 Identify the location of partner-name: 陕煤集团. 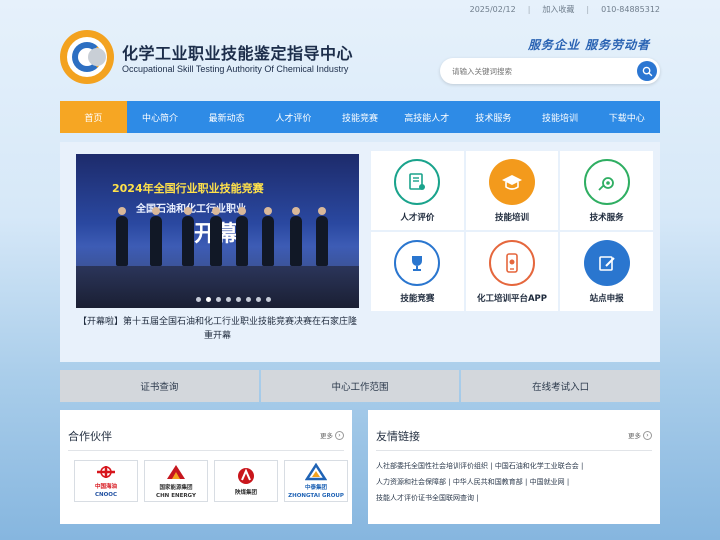
(245, 493).